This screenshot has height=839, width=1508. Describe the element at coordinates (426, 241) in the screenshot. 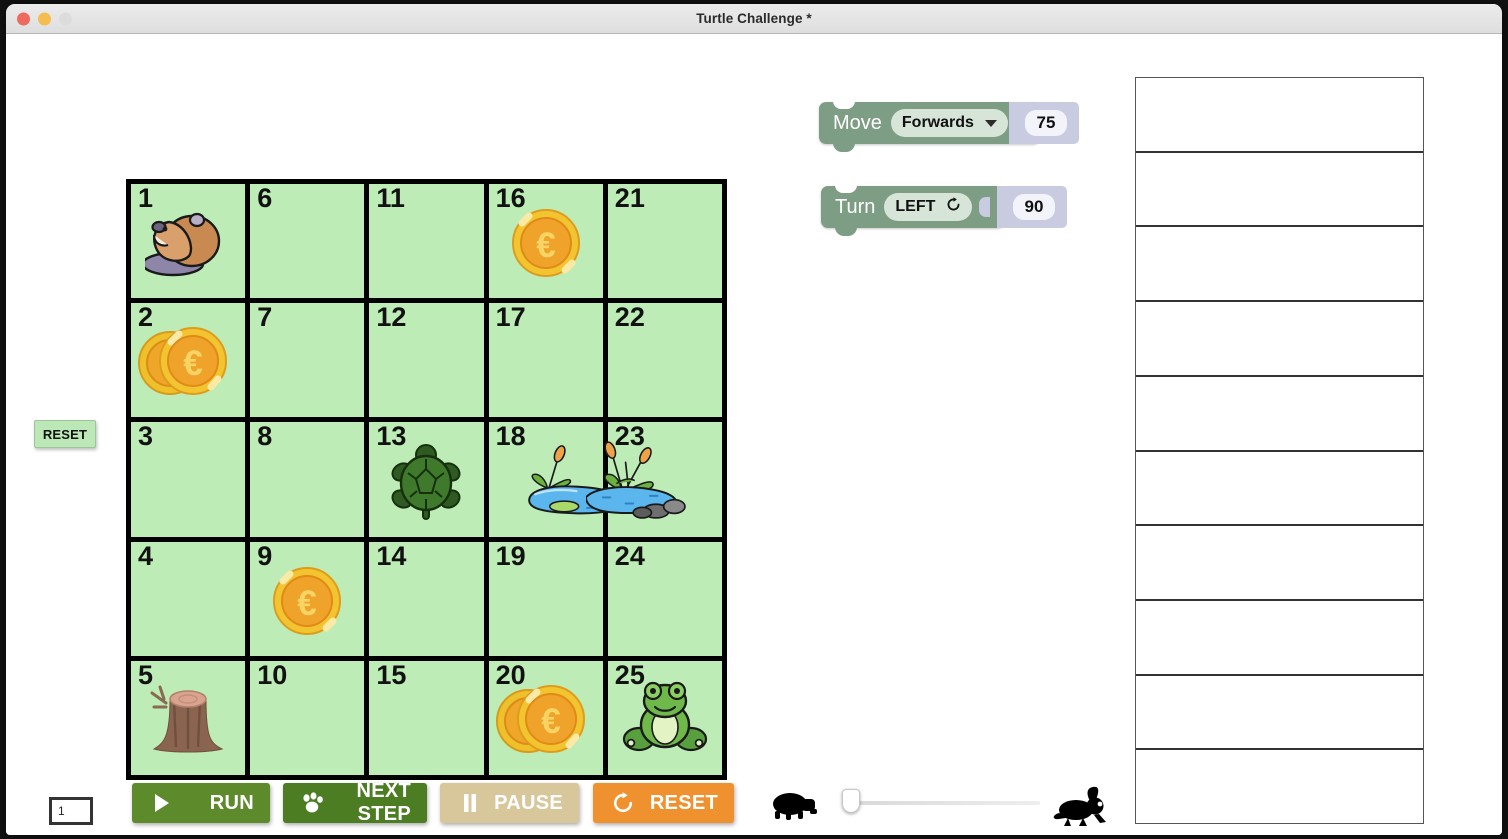

I see `board-cell: 11` at that location.